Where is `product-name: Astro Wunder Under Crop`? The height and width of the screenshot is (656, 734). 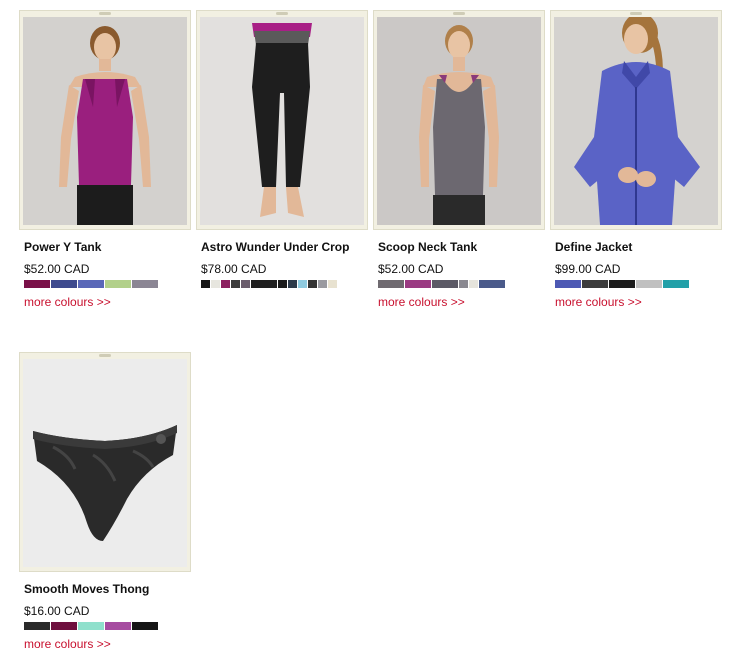
product-name: Astro Wunder Under Crop is located at coordinates (275, 247).